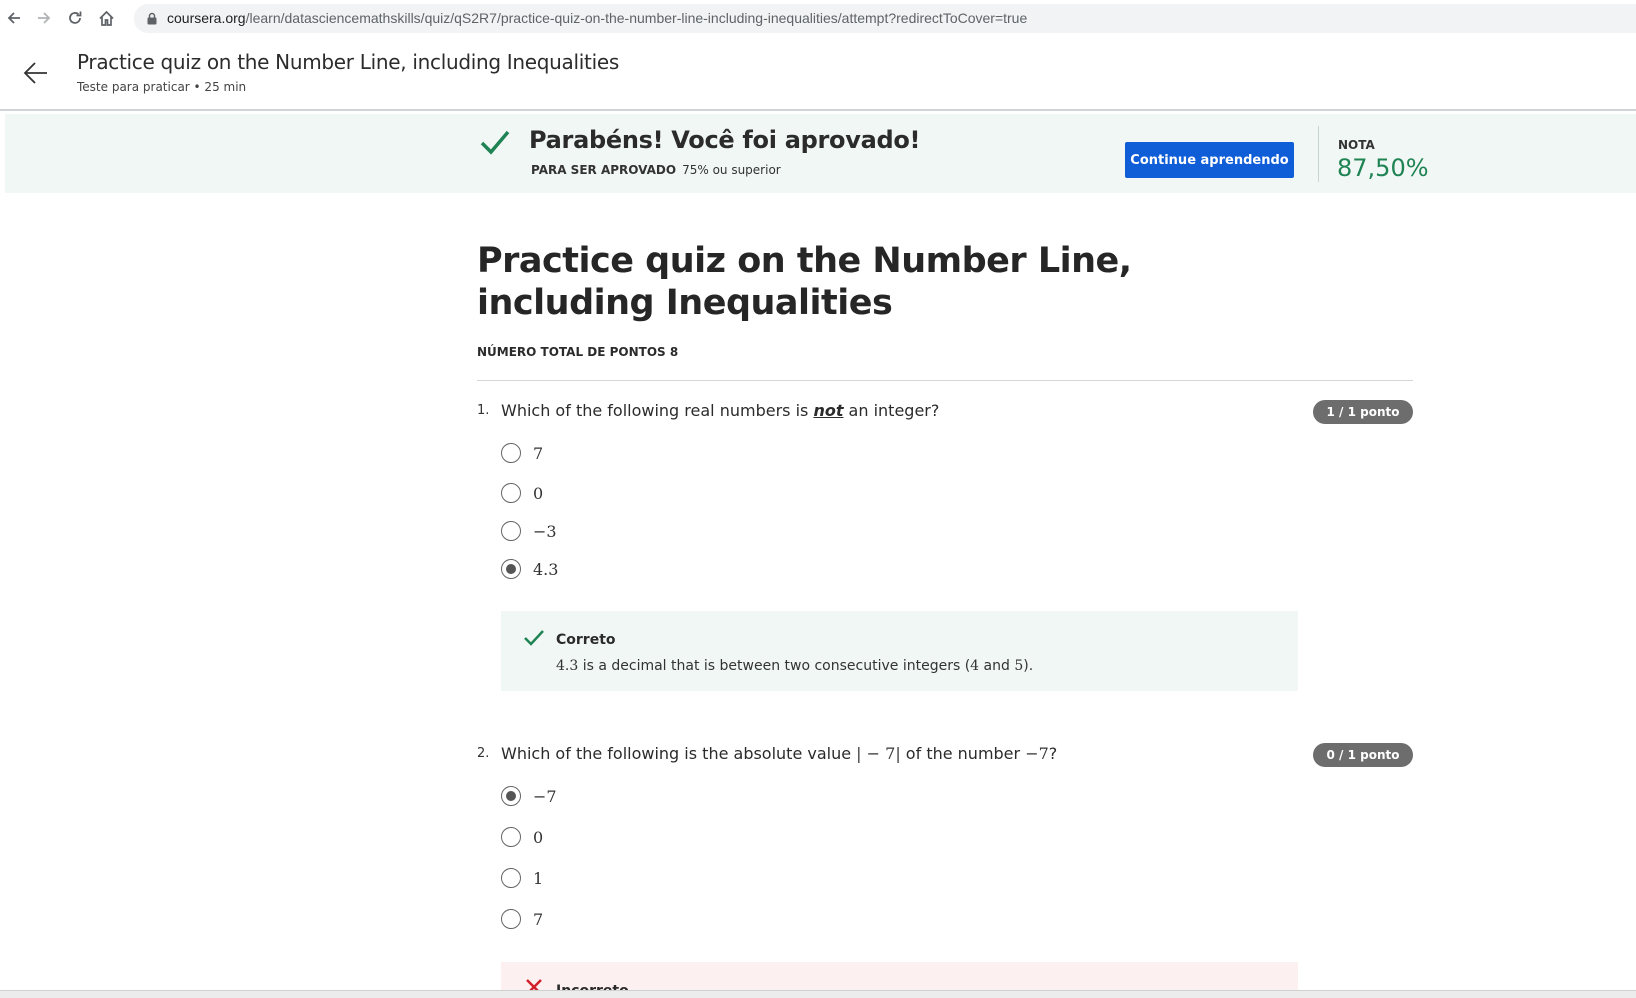  I want to click on feedback-incorrect: Incorreto, so click(899, 977).